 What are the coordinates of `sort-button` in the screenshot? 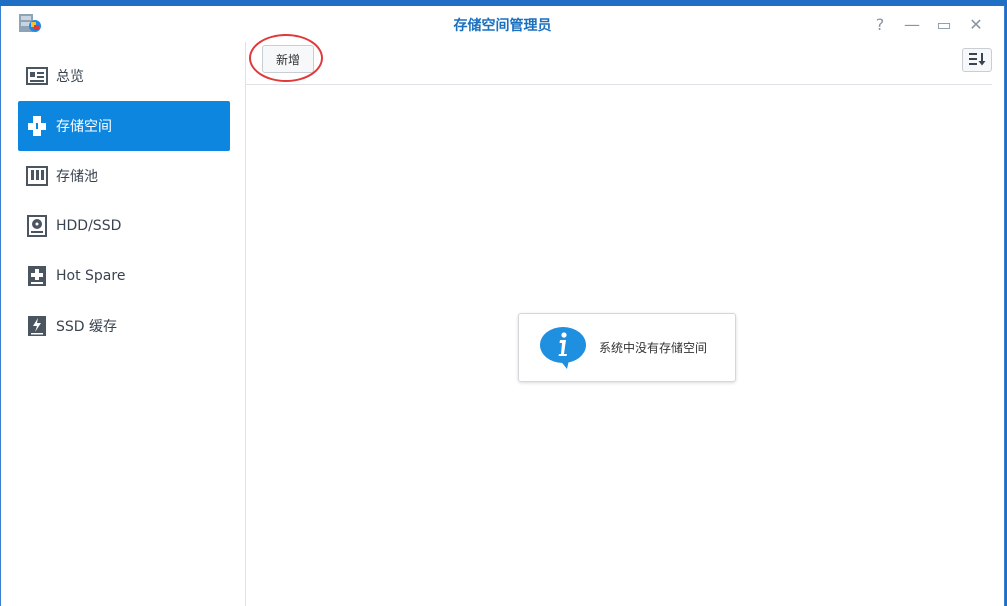 It's located at (977, 60).